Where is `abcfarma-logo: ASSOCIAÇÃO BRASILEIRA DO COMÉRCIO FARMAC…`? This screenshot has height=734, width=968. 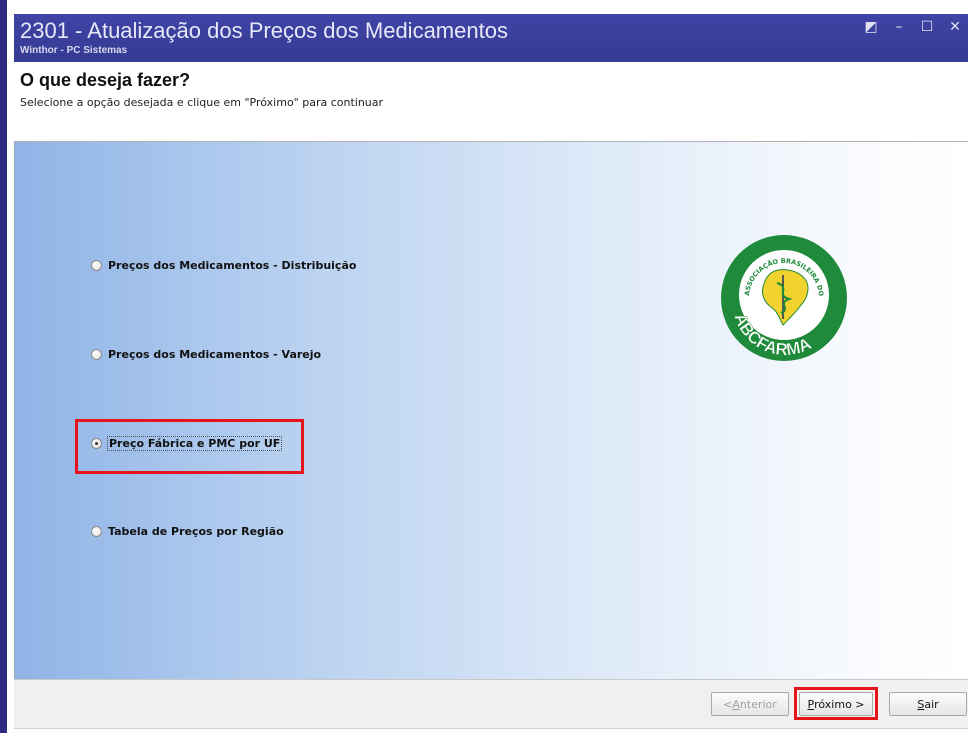 abcfarma-logo: ASSOCIAÇÃO BRASILEIRA DO COMÉRCIO FARMAC… is located at coordinates (783, 297).